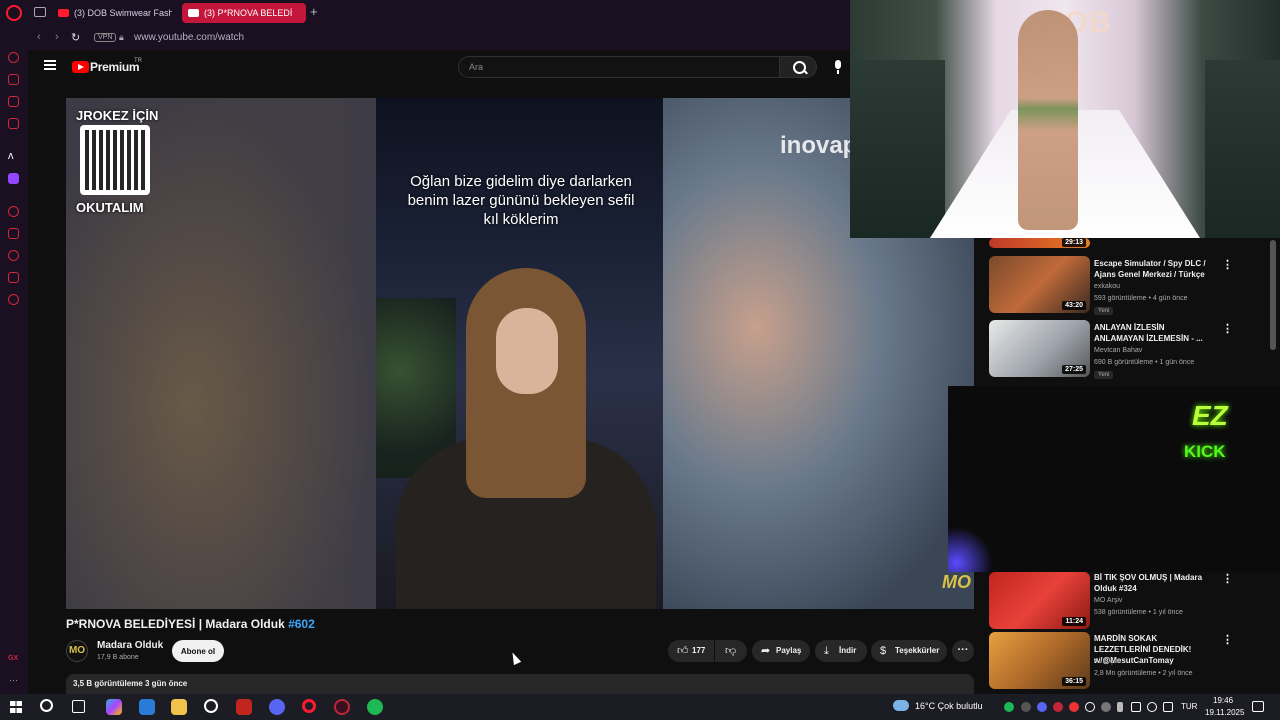 Image resolution: width=1280 pixels, height=720 pixels. What do you see at coordinates (75, 37) in the screenshot?
I see `reload-icon: ↻` at bounding box center [75, 37].